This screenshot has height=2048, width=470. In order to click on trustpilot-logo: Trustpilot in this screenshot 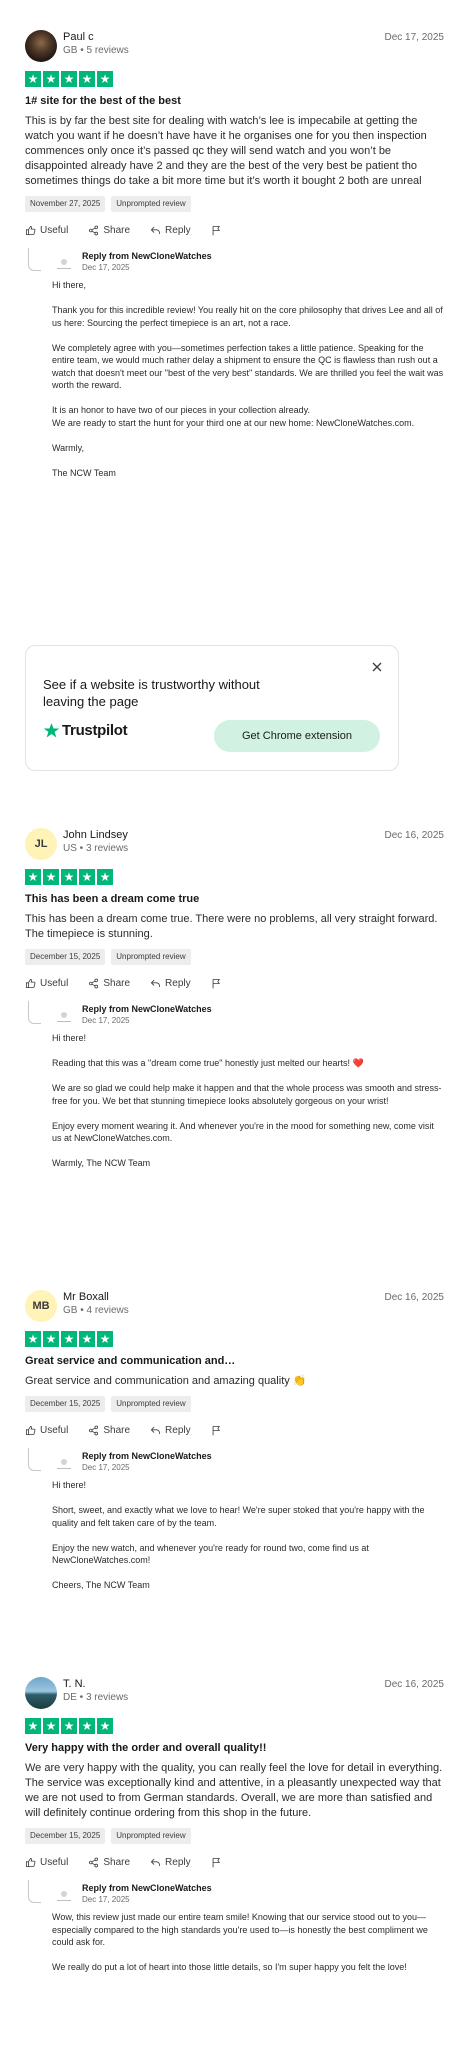, I will do `click(85, 730)`.